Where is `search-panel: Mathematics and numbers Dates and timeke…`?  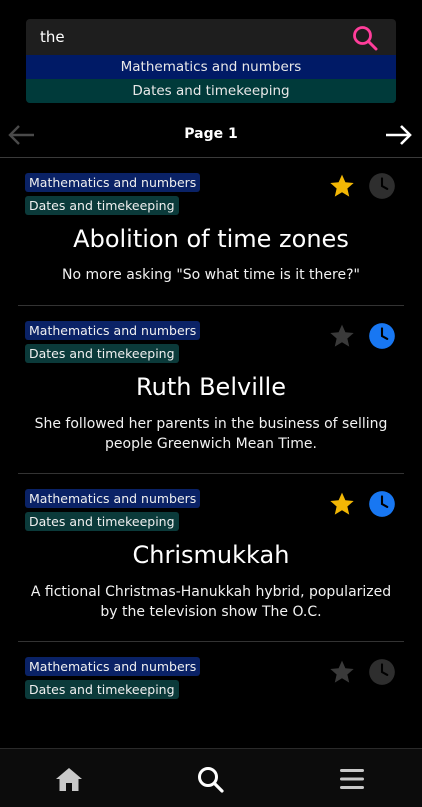
search-panel: Mathematics and numbers Dates and timeke… is located at coordinates (211, 61).